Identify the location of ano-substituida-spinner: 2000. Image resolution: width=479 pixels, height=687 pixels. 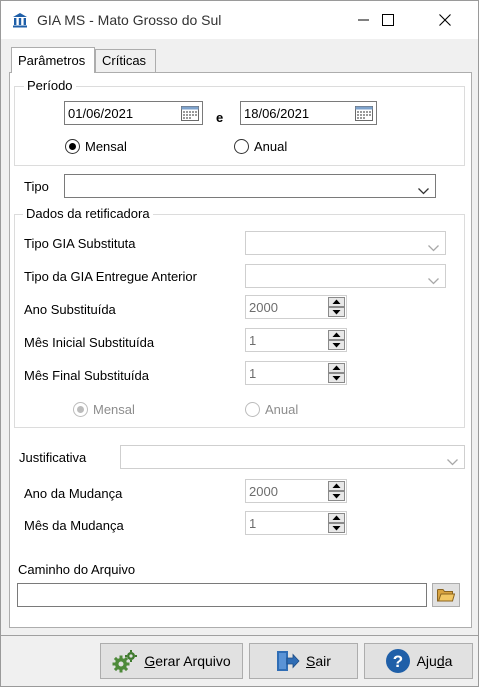
(296, 307).